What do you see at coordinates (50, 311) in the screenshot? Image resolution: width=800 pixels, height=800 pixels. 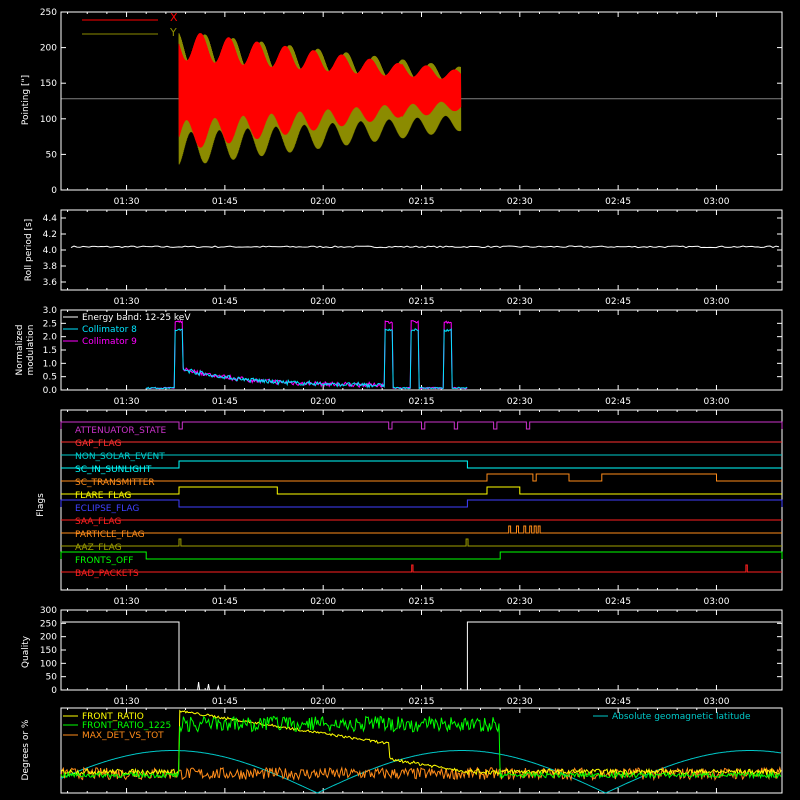 I see `modulation-ytick-label: 3.0` at bounding box center [50, 311].